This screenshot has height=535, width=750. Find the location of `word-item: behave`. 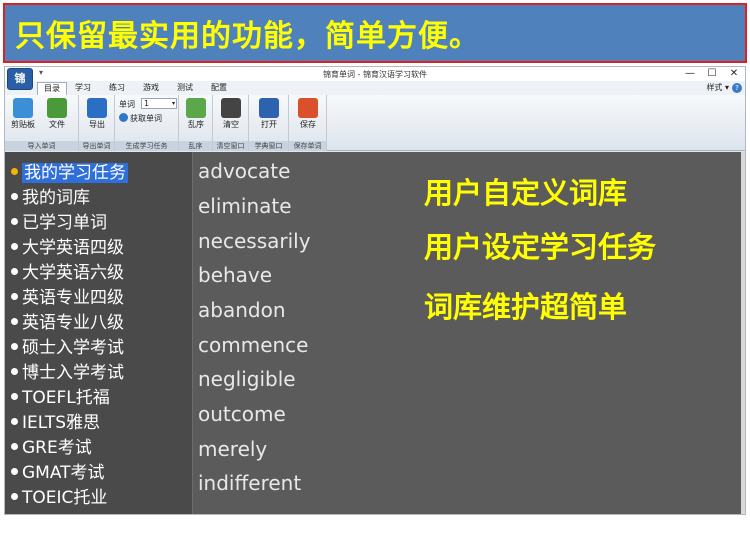

word-item: behave is located at coordinates (235, 275).